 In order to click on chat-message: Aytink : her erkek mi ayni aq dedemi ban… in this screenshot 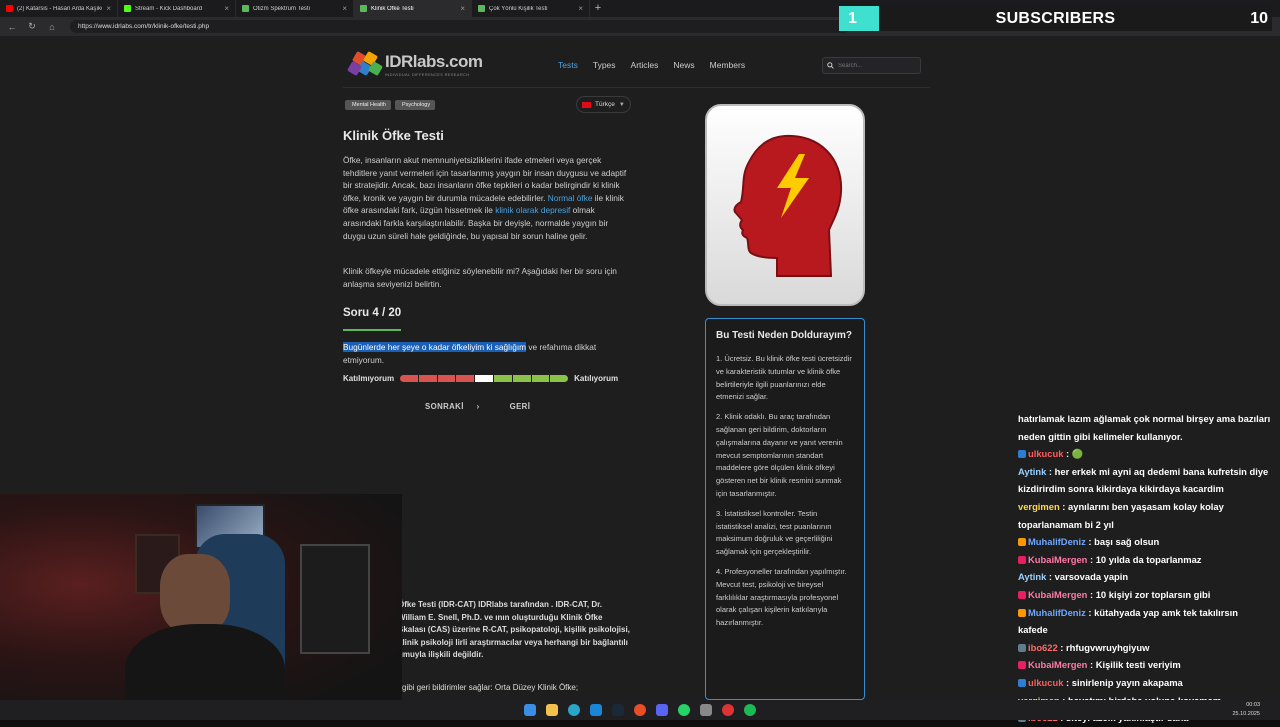, I will do `click(1147, 472)`.